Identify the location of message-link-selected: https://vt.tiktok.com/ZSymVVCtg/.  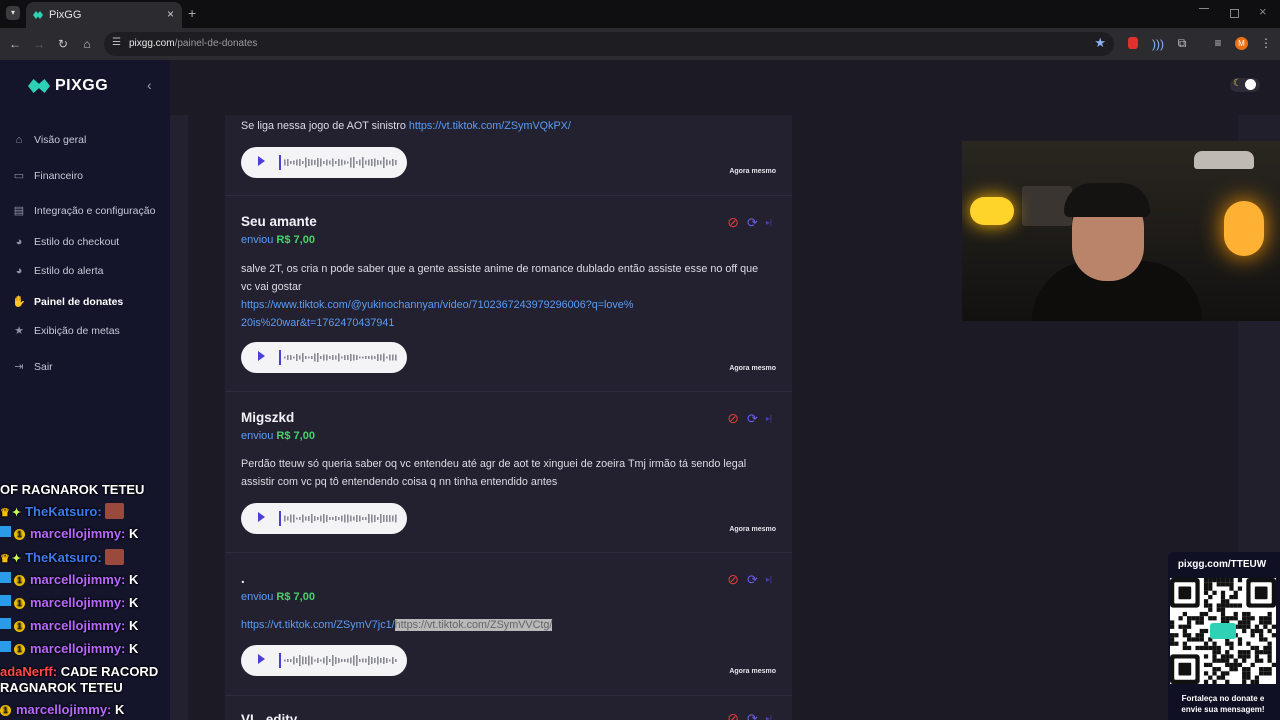
(473, 625).